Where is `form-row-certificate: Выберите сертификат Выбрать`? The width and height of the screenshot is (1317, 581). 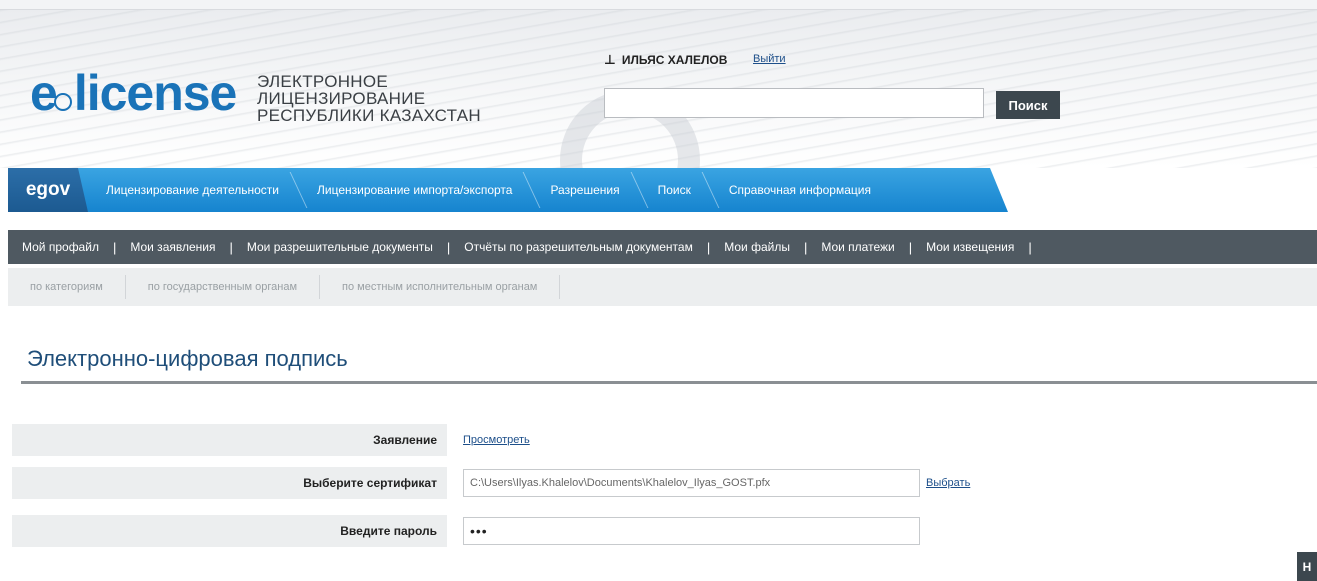 form-row-certificate: Выберите сертификат Выбрать is located at coordinates (664, 483).